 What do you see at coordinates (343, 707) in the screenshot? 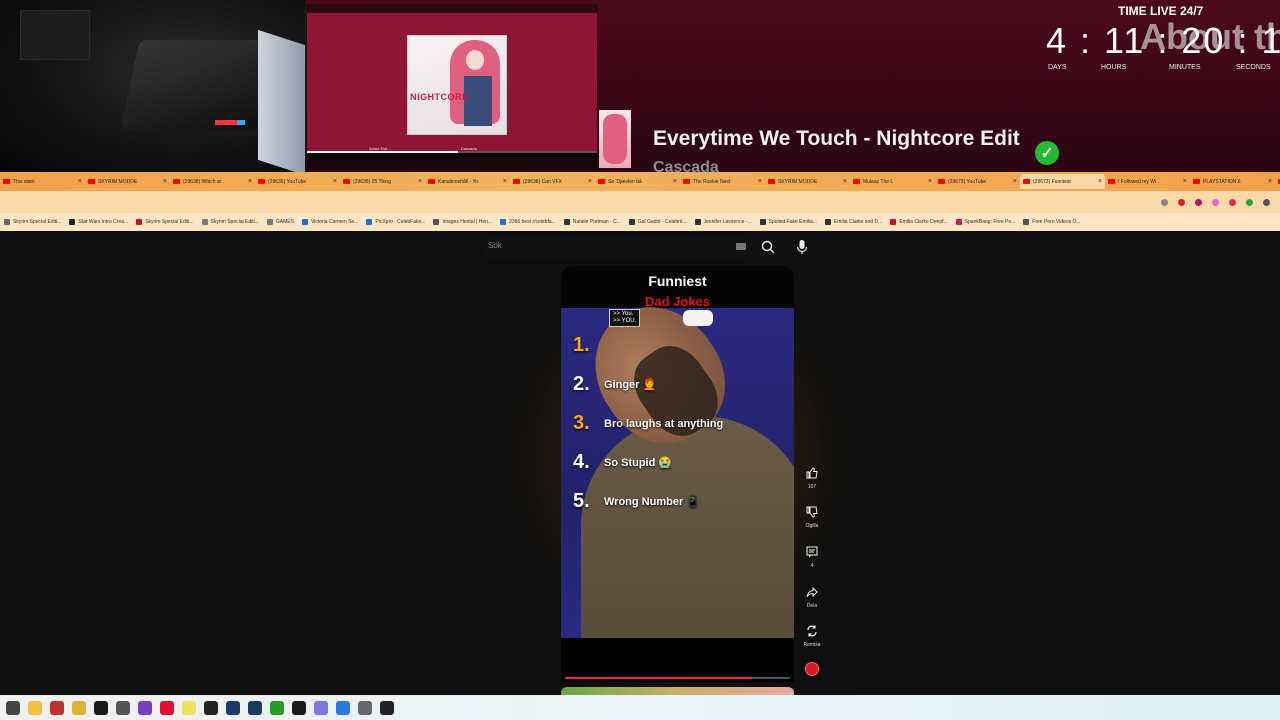
I see `docs-icon` at bounding box center [343, 707].